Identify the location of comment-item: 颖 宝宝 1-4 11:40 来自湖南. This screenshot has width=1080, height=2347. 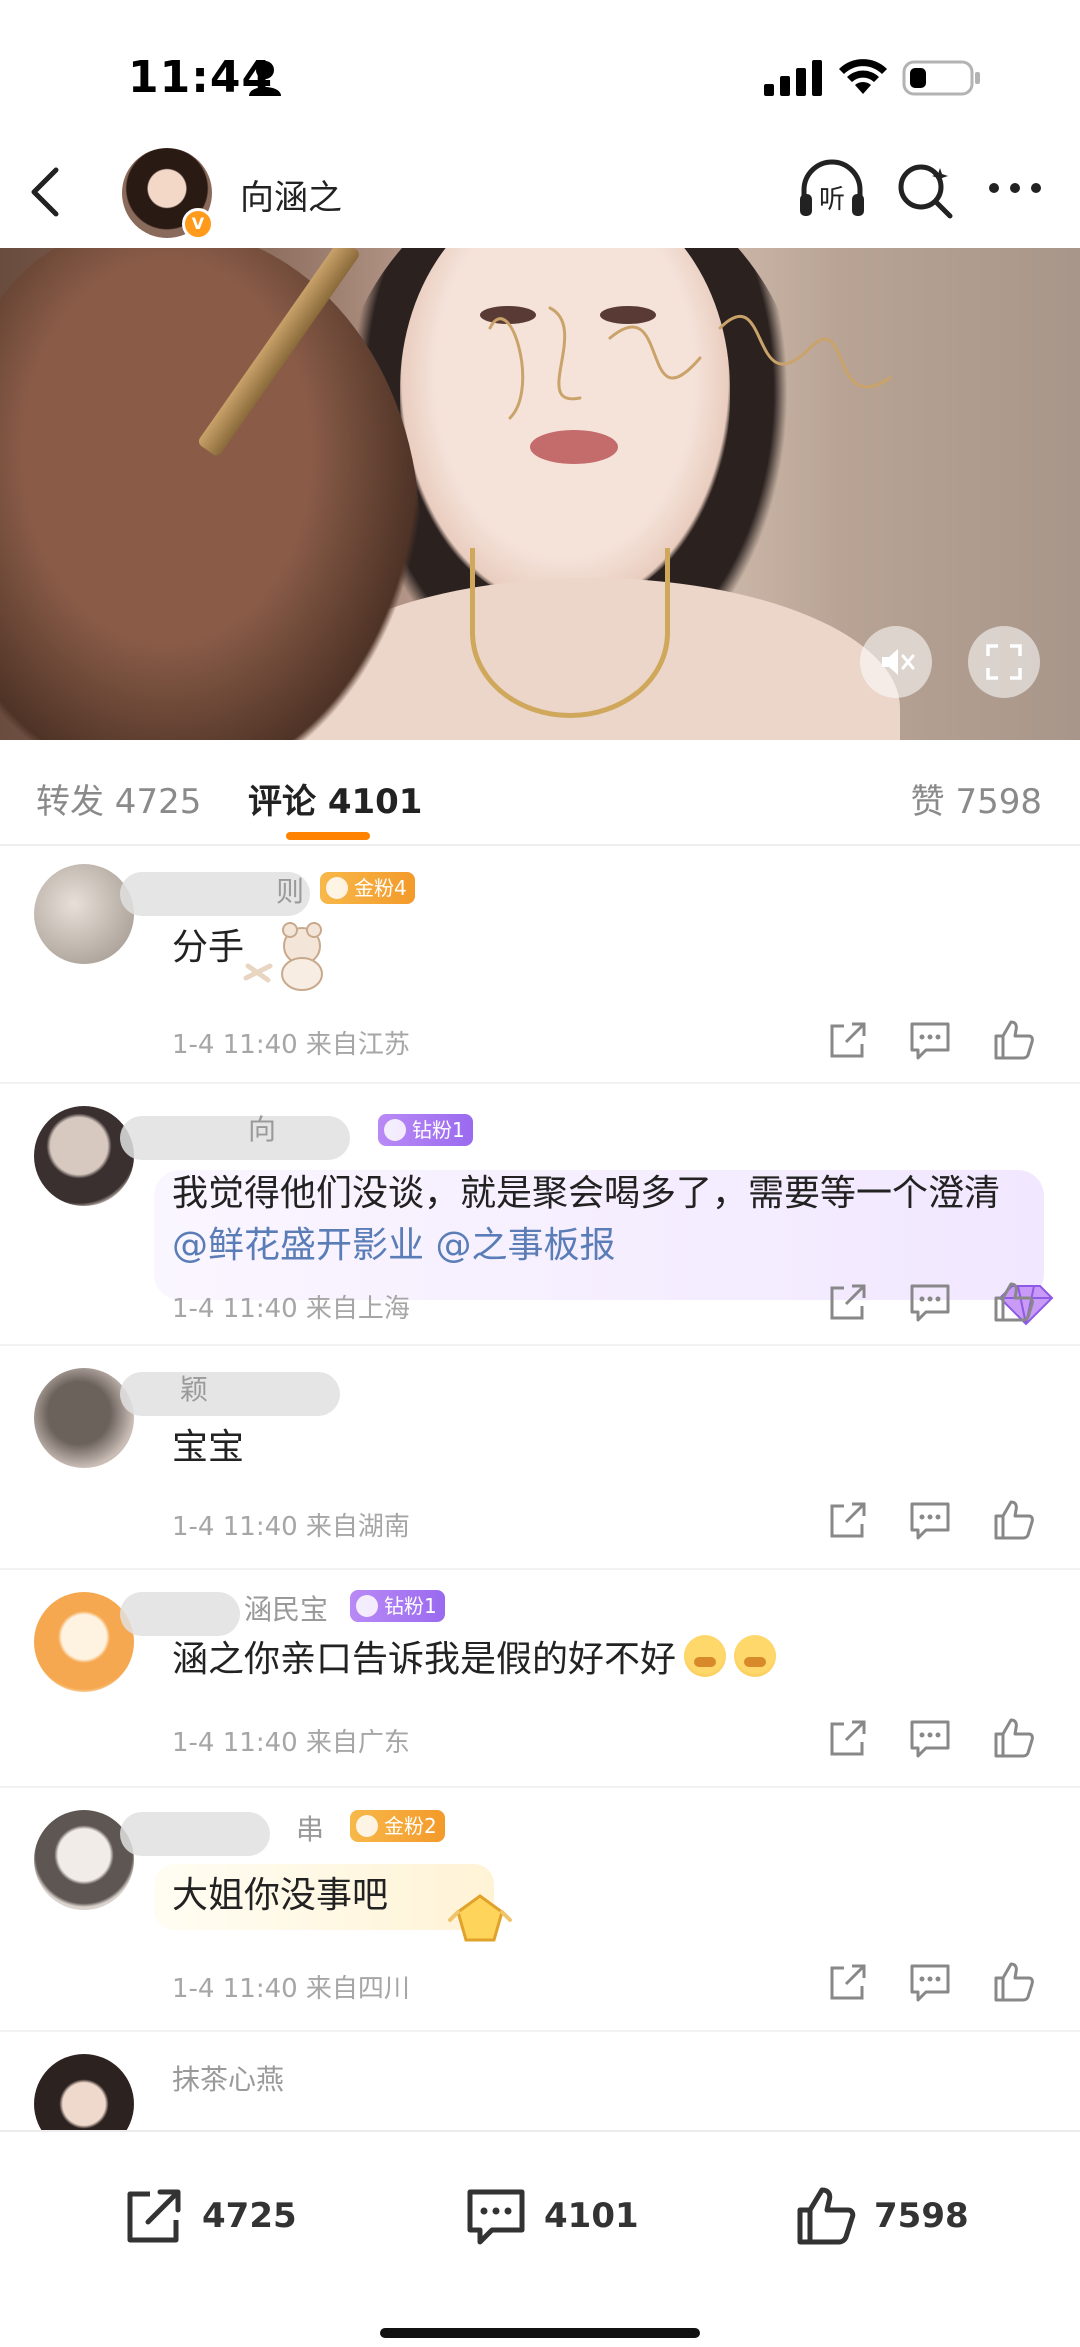
(540, 1458).